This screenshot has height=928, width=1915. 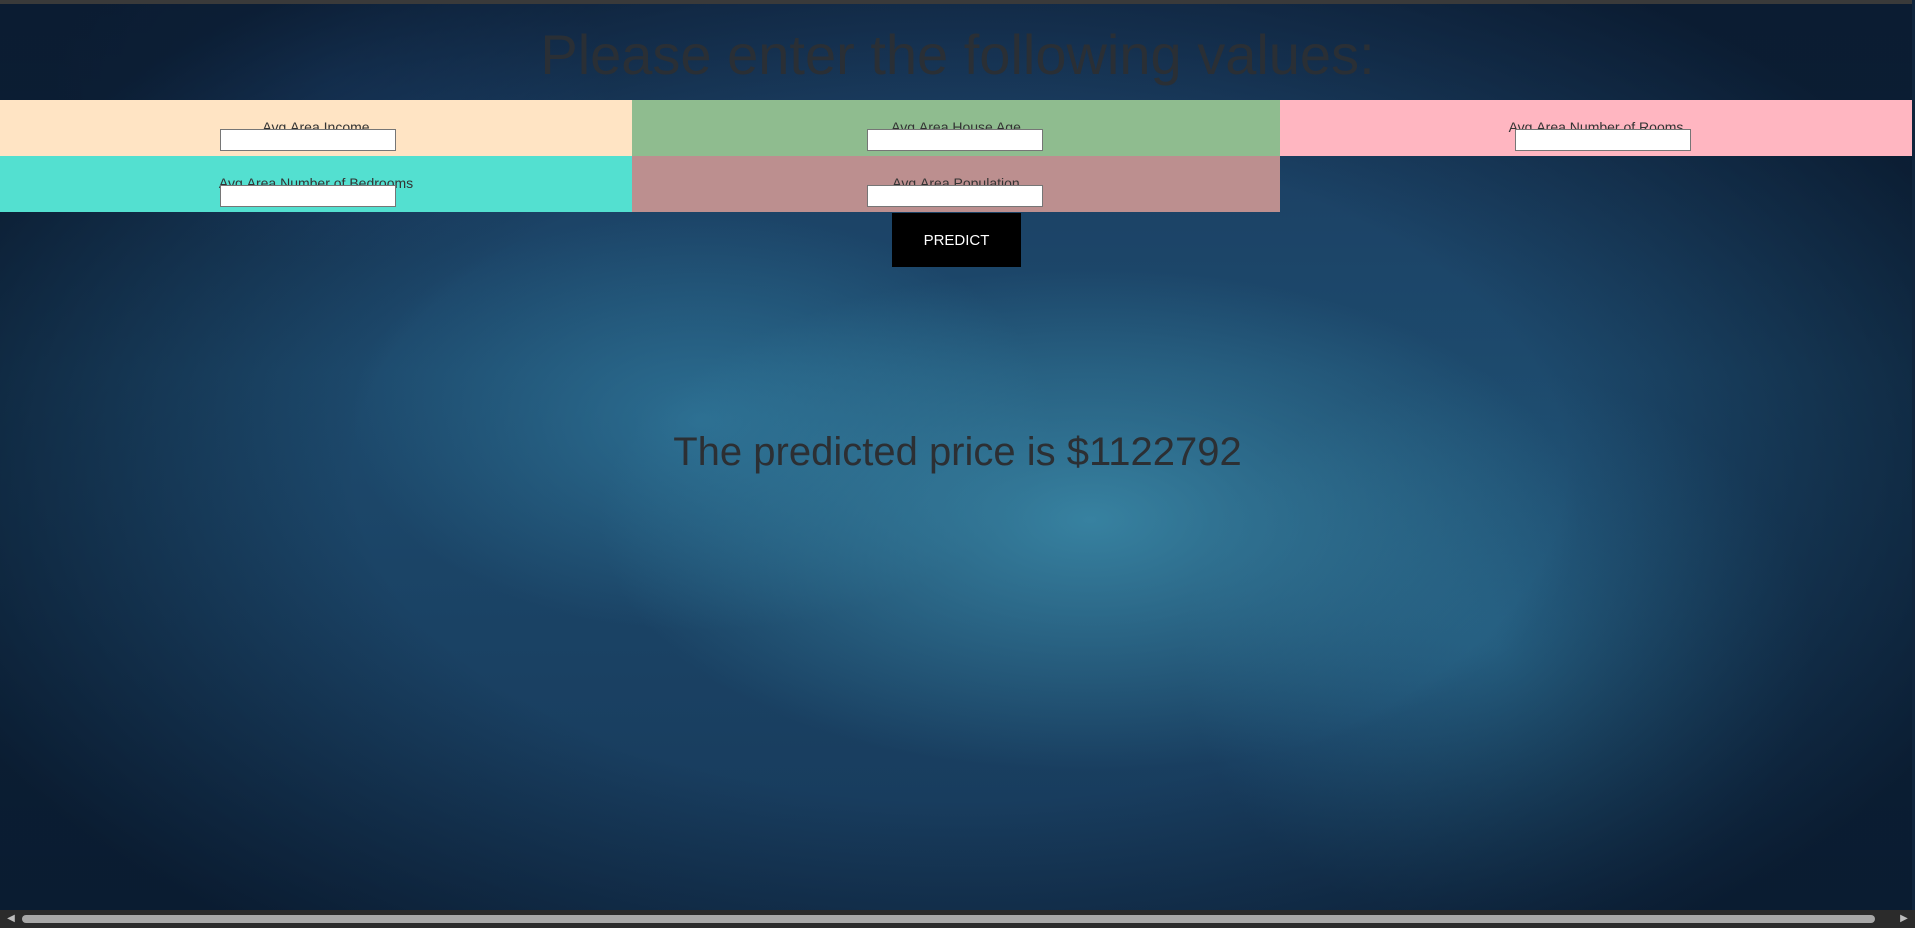 What do you see at coordinates (956, 240) in the screenshot?
I see `predict-button: PREDICT` at bounding box center [956, 240].